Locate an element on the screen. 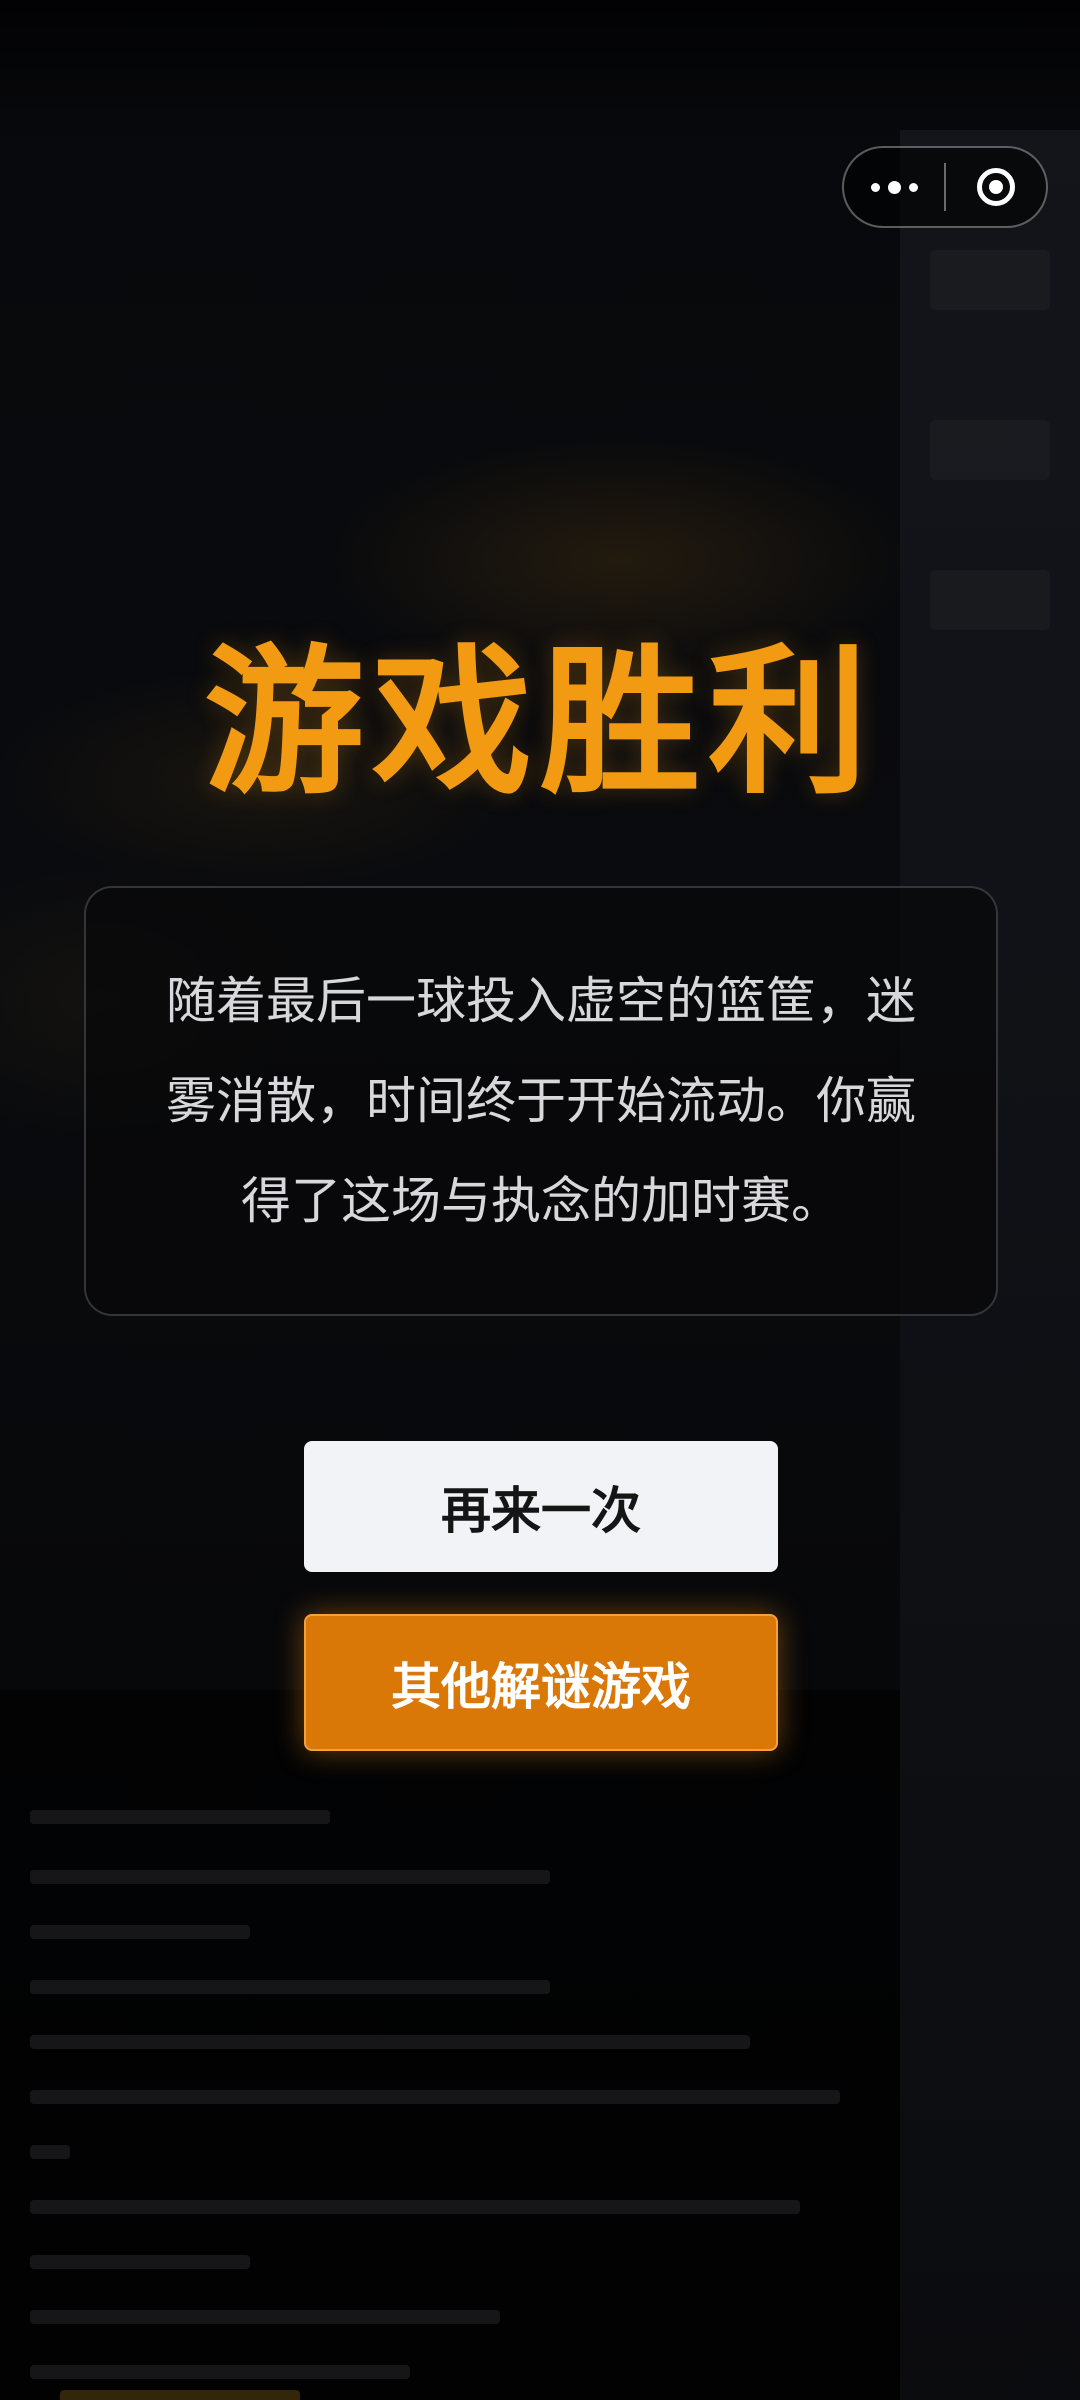 This screenshot has width=1080, height=2400. close-target-icon is located at coordinates (996, 187).